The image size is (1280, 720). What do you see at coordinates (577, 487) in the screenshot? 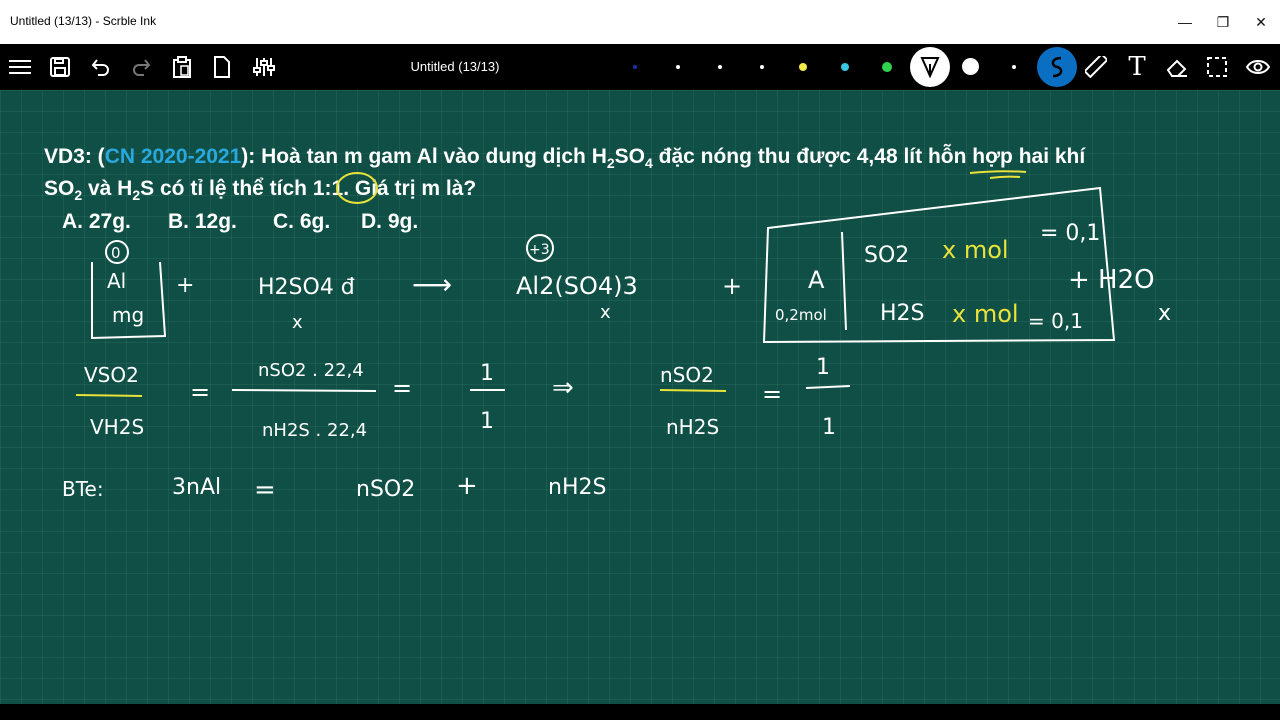
I see `n-h2s-b: nH2S` at bounding box center [577, 487].